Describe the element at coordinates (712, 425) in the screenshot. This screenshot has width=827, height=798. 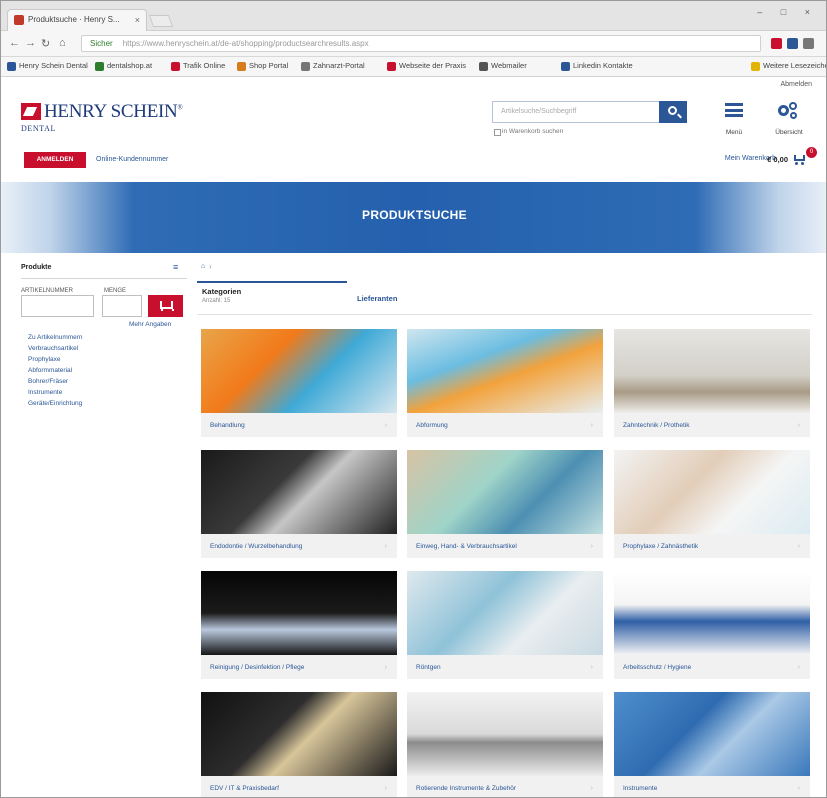
I see `category-label: Zahntechnik / Prothetik` at that location.